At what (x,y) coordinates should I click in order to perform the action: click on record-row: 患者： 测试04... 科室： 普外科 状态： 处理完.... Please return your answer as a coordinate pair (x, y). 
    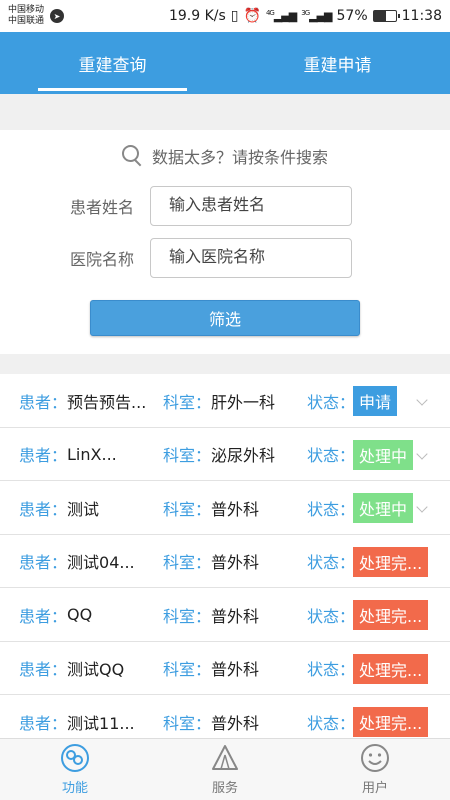
    Looking at the image, I should click on (225, 561).